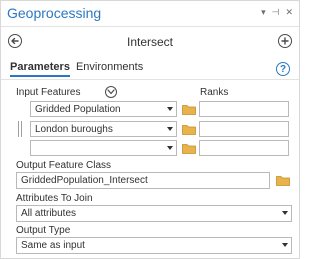 This screenshot has height=259, width=320. Describe the element at coordinates (154, 213) in the screenshot. I see `attributes-to-join-select: All attributes` at that location.